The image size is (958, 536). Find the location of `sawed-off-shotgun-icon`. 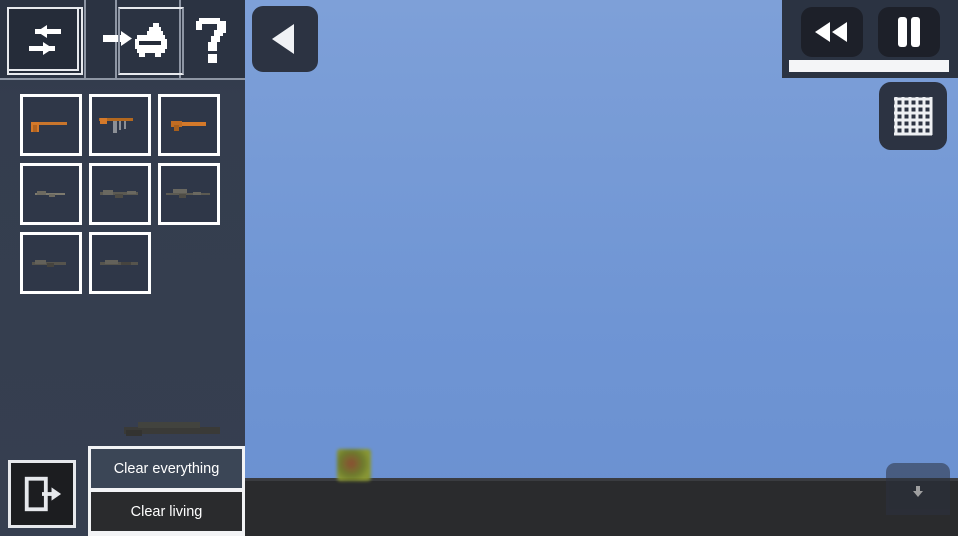

sawed-off-shotgun-icon is located at coordinates (188, 126).